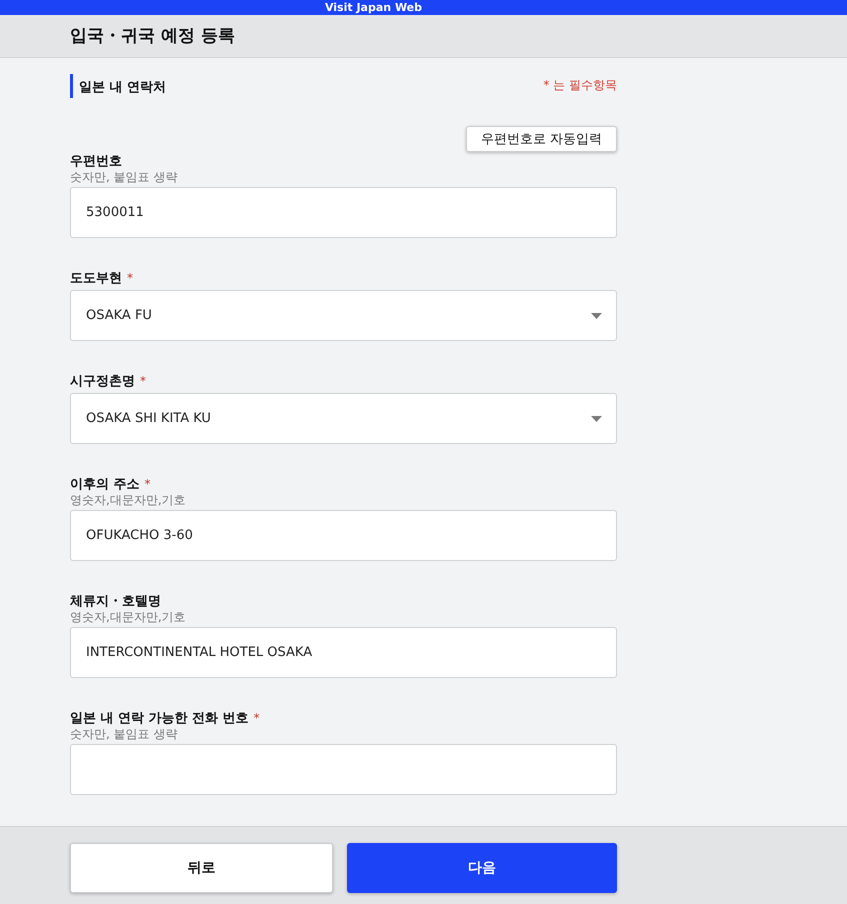 The image size is (847, 904). I want to click on input-field: 5300011, so click(343, 212).